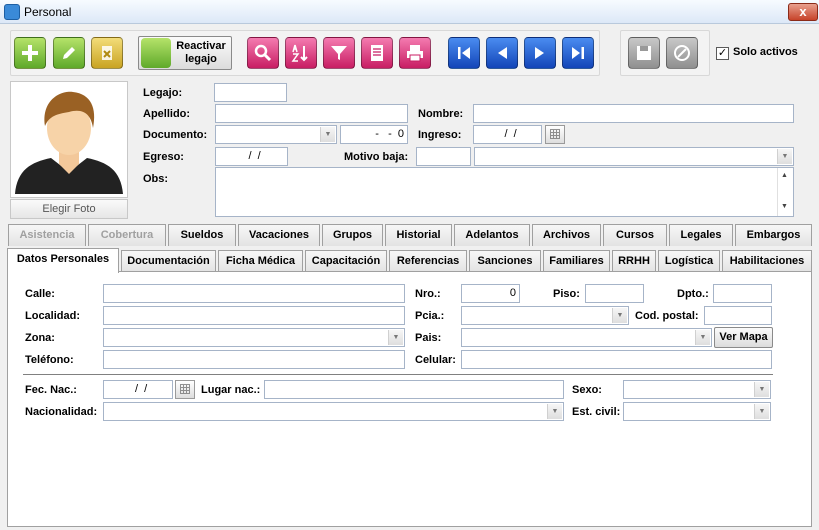 This screenshot has width=819, height=530. I want to click on documento-number-input: - - 0, so click(374, 134).